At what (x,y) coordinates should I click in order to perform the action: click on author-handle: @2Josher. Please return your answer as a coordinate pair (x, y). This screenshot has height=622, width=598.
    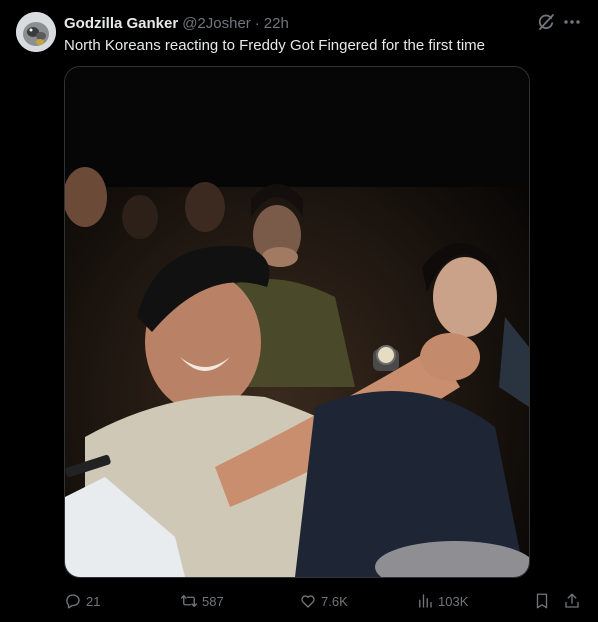
    Looking at the image, I should click on (216, 23).